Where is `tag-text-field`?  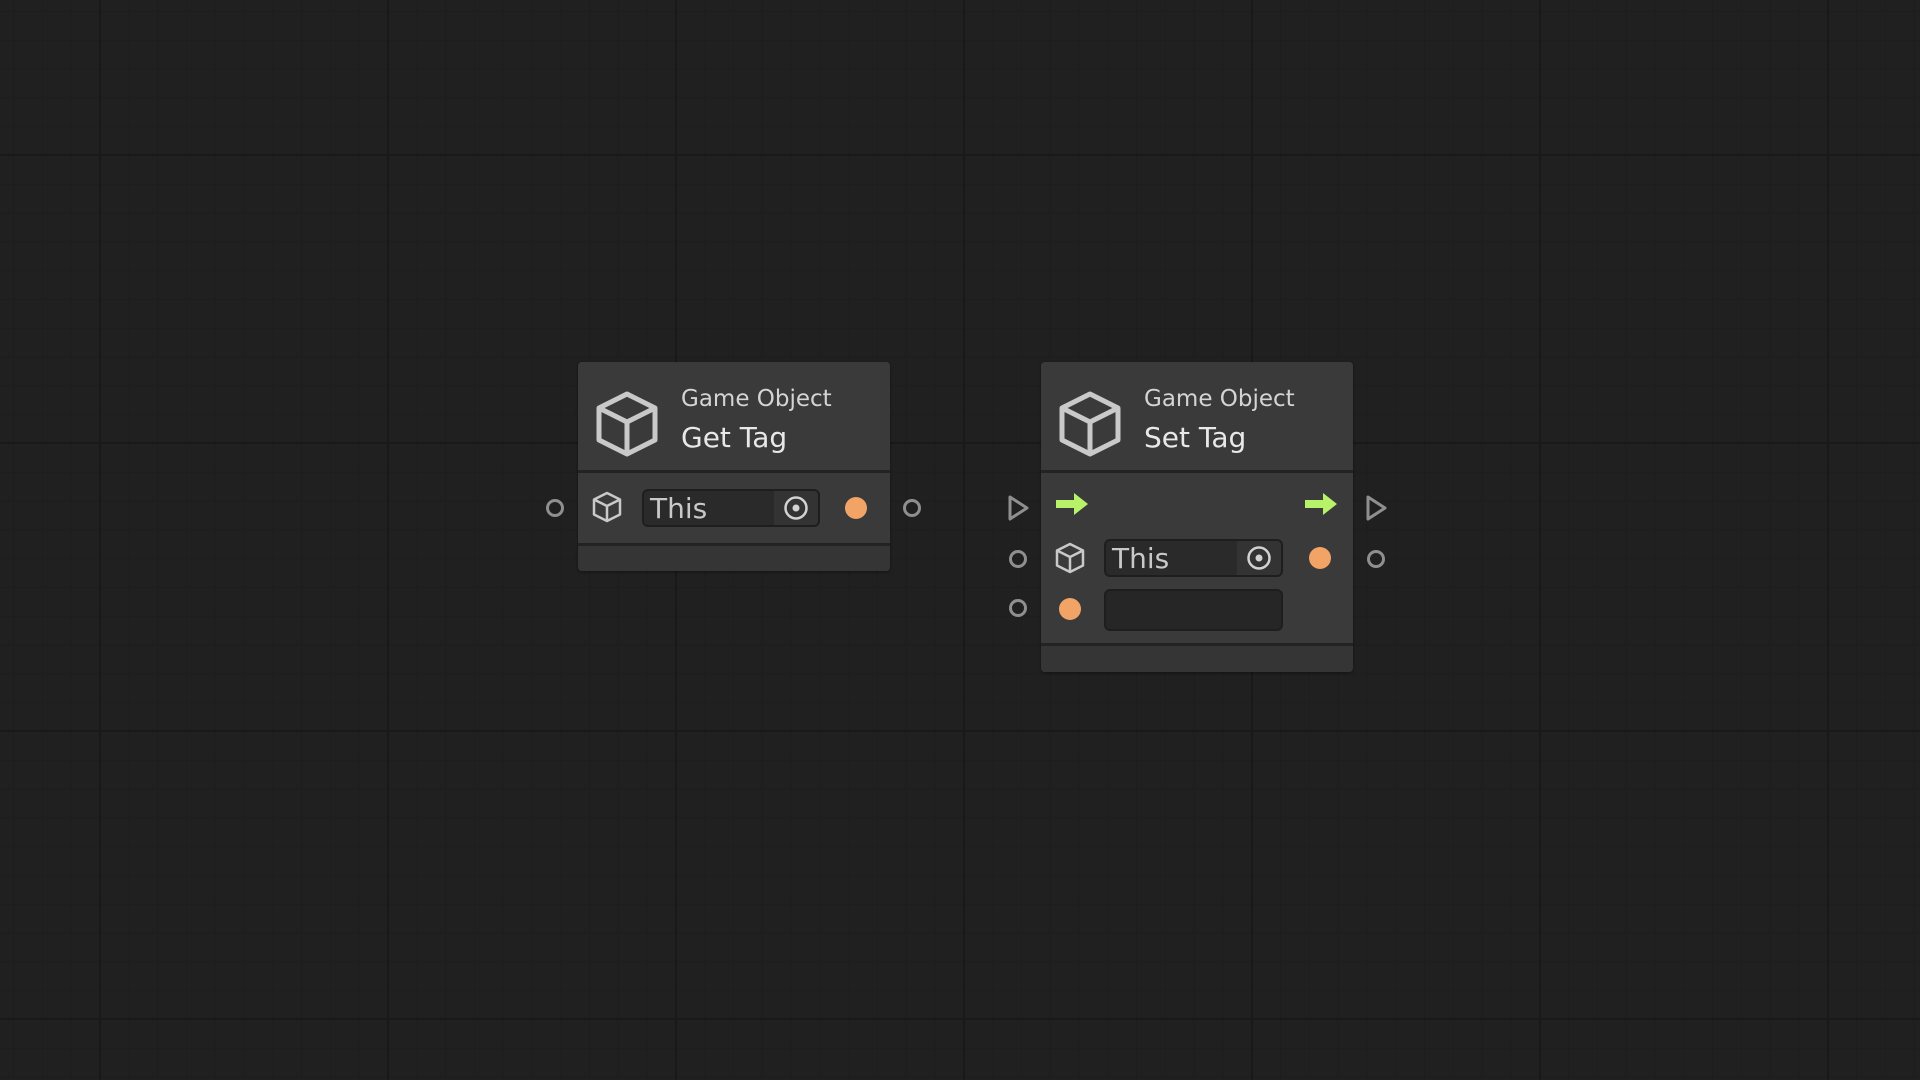 tag-text-field is located at coordinates (1193, 610).